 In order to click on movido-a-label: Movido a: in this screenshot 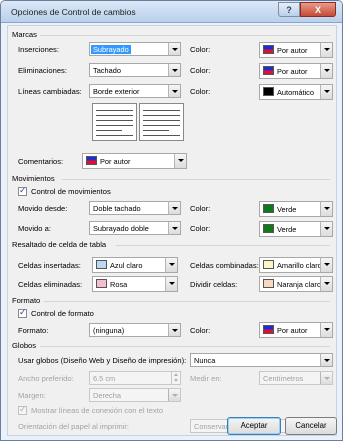, I will do `click(34, 228)`.